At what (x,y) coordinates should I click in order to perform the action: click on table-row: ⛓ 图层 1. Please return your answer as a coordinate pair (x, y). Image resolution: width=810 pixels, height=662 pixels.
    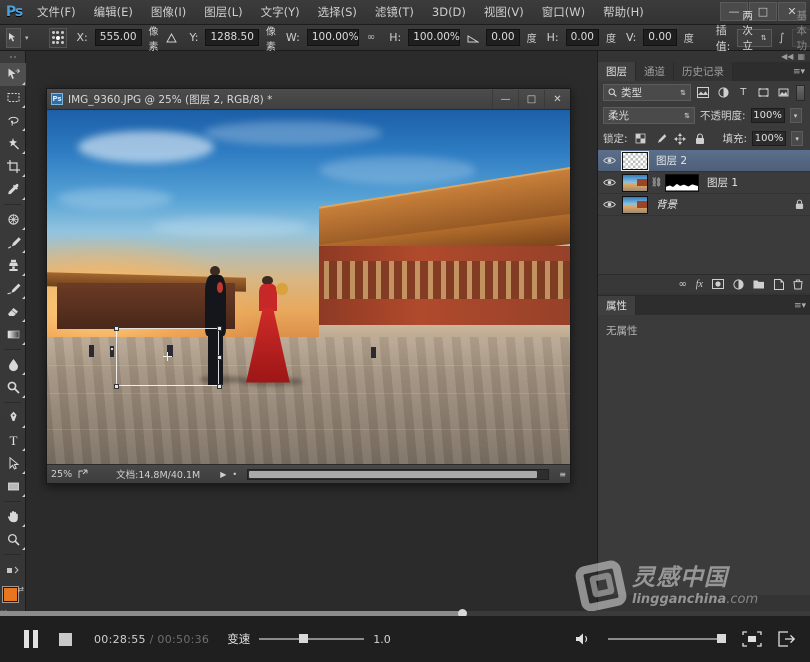
    Looking at the image, I should click on (704, 183).